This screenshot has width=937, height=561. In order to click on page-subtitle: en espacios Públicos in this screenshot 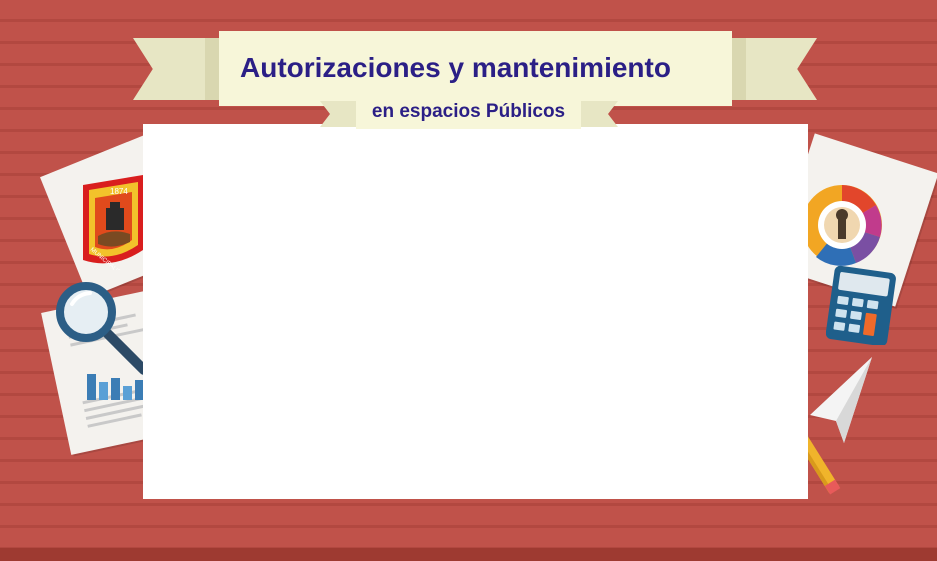, I will do `click(468, 111)`.